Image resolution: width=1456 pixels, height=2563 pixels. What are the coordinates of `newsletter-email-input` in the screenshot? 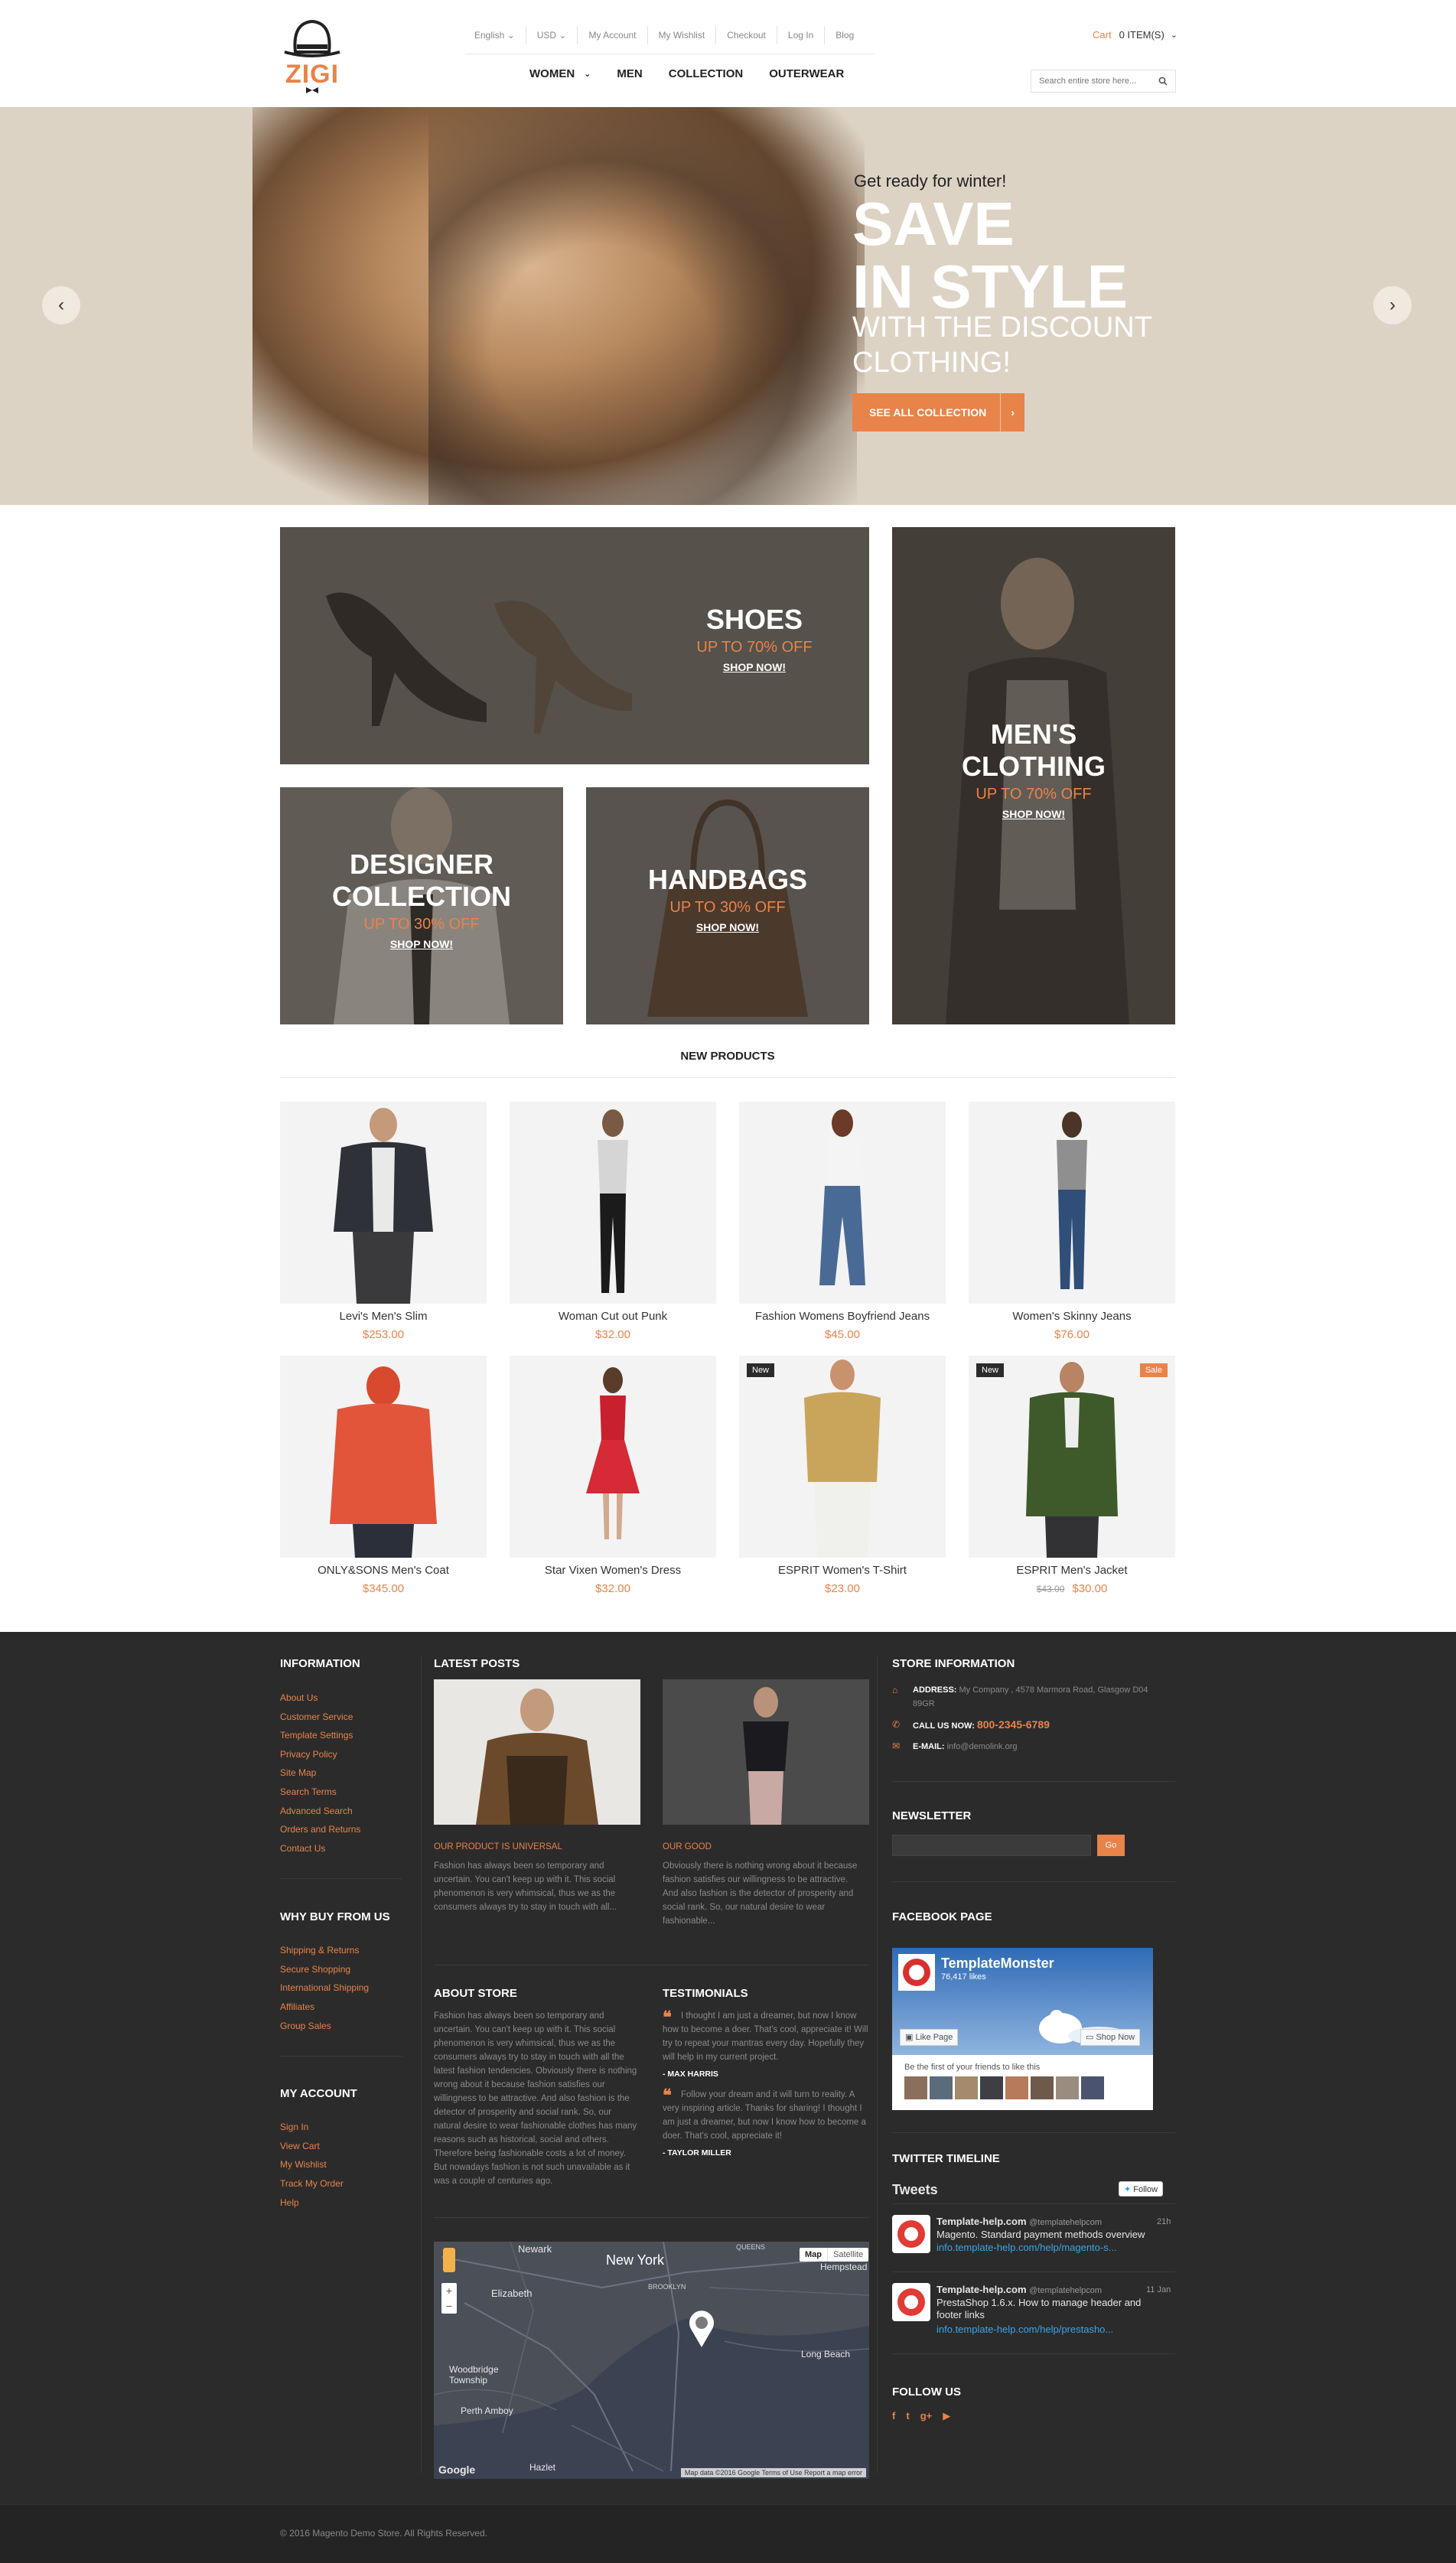 It's located at (991, 1845).